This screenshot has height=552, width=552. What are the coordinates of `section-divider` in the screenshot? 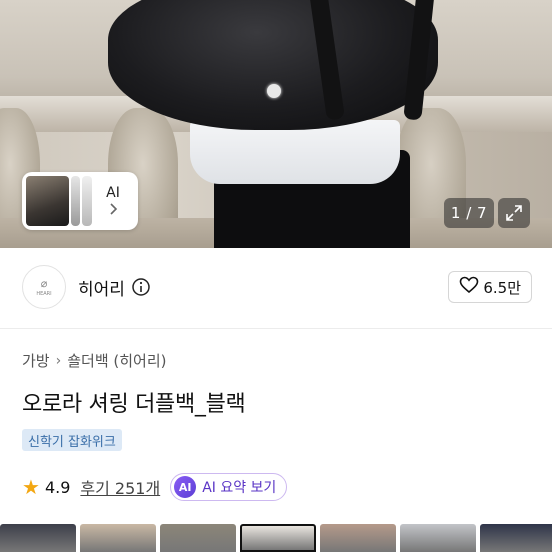 It's located at (276, 328).